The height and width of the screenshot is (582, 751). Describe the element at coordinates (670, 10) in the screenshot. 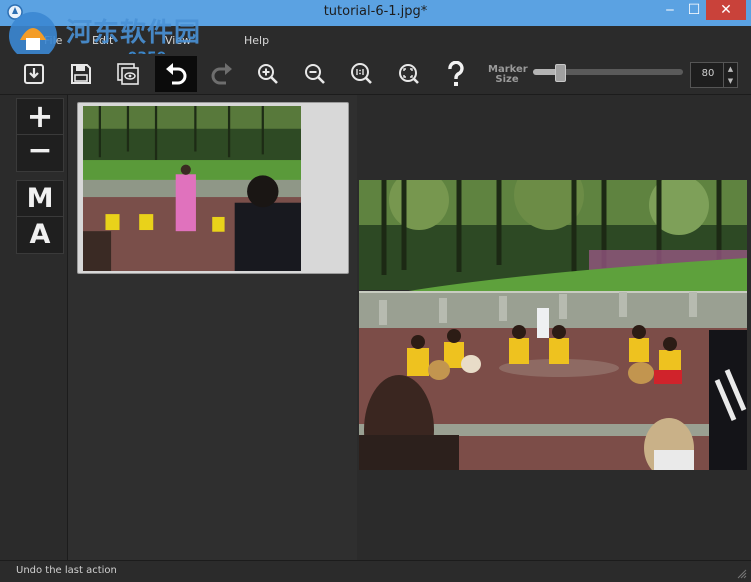

I see `minimize-button: ‒` at that location.